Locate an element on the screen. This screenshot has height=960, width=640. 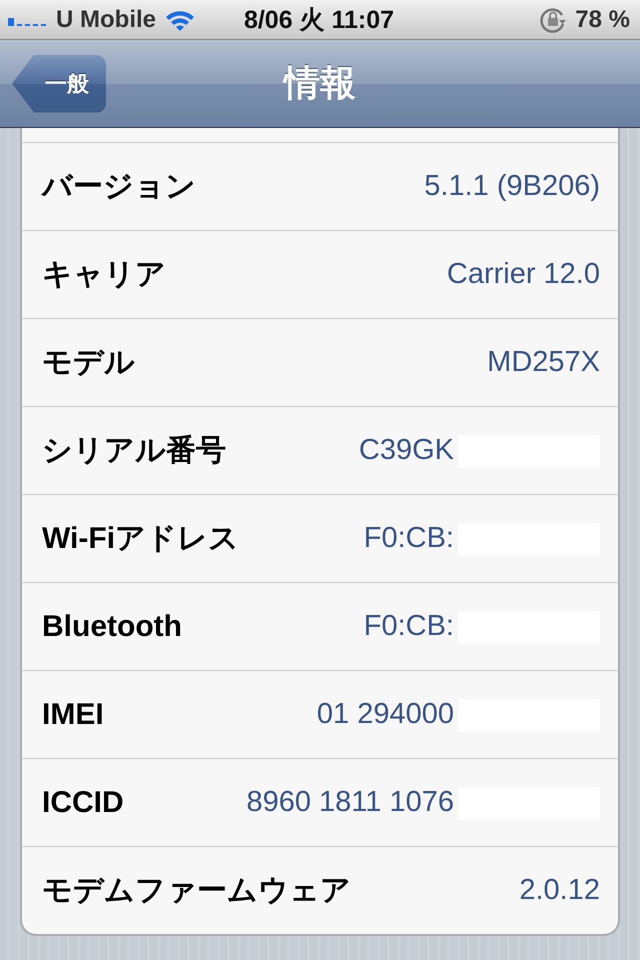
row-label: キャリア is located at coordinates (104, 275).